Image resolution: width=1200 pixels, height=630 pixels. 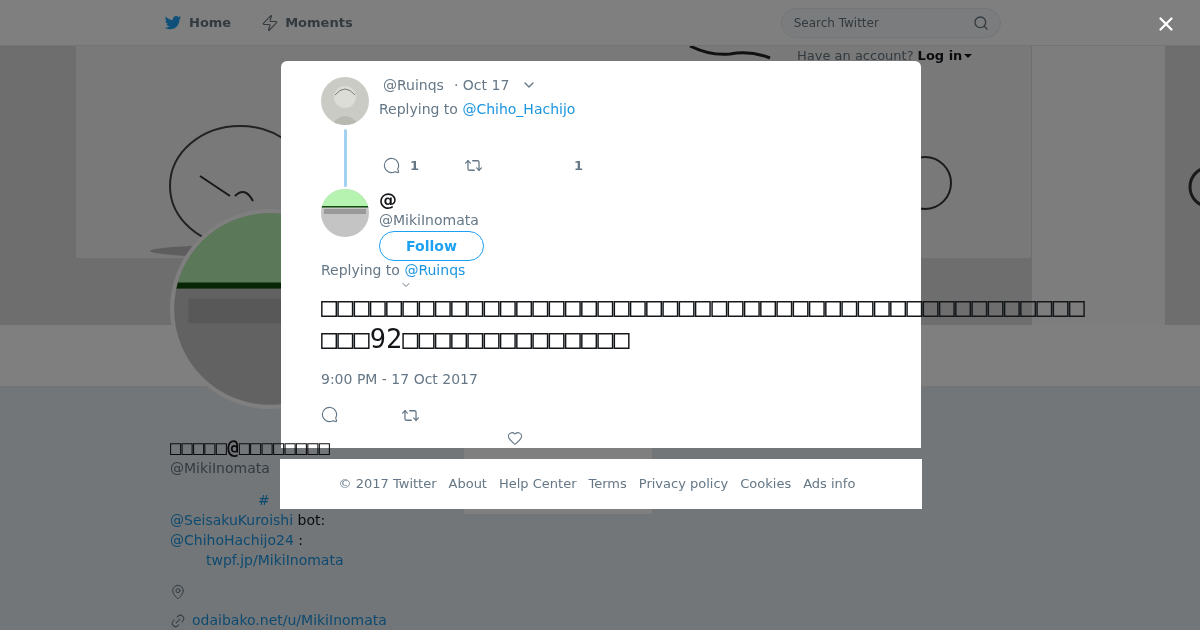 What do you see at coordinates (537, 484) in the screenshot?
I see `footer-link: Help Center` at bounding box center [537, 484].